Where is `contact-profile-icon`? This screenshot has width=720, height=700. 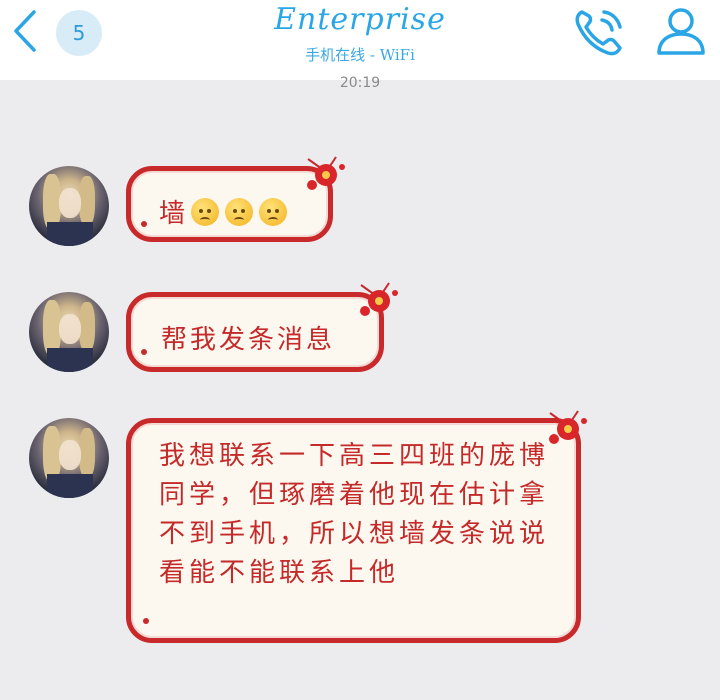
contact-profile-icon is located at coordinates (681, 31).